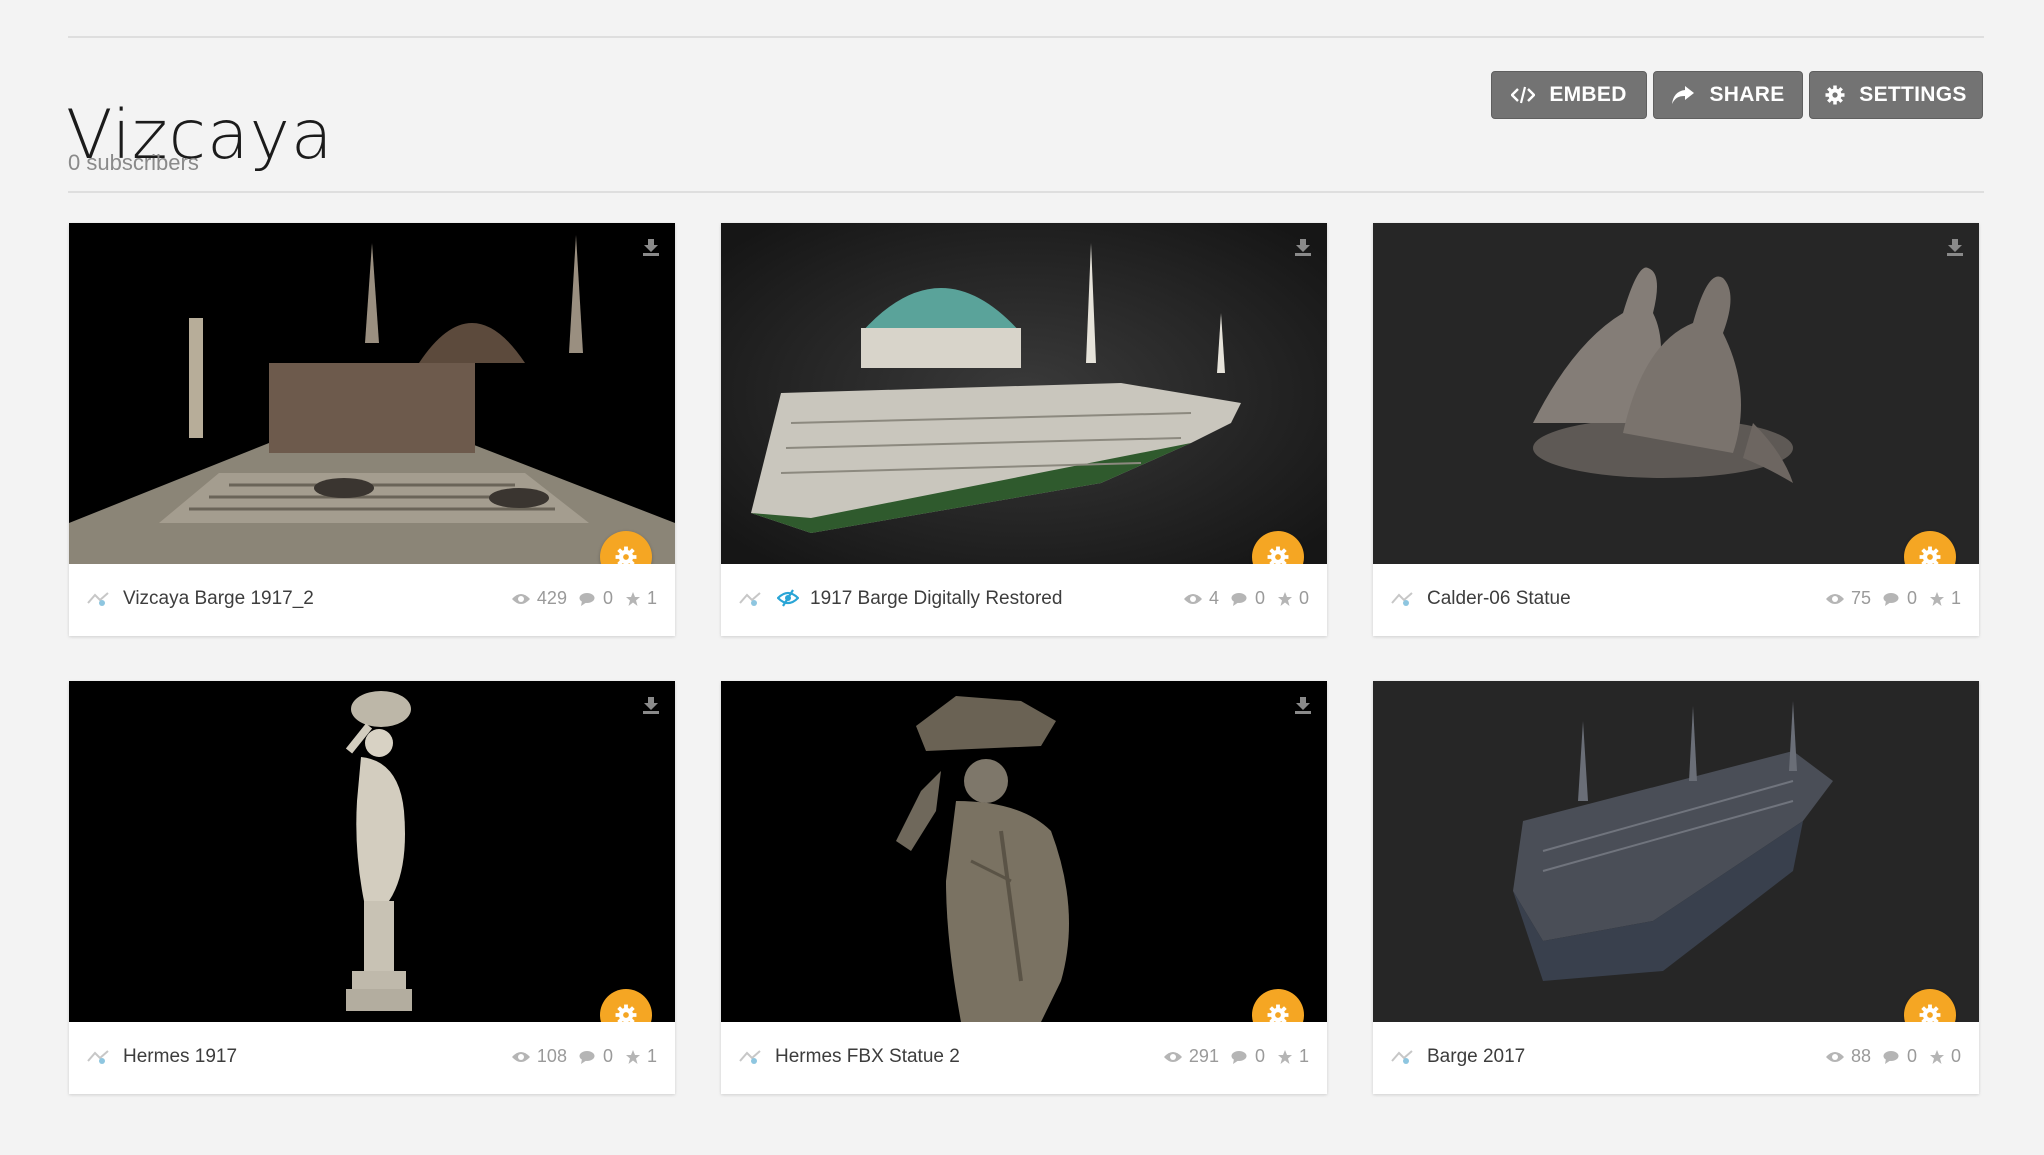 This screenshot has height=1155, width=2044. I want to click on model-name: Calder-06 Statue, so click(1499, 599).